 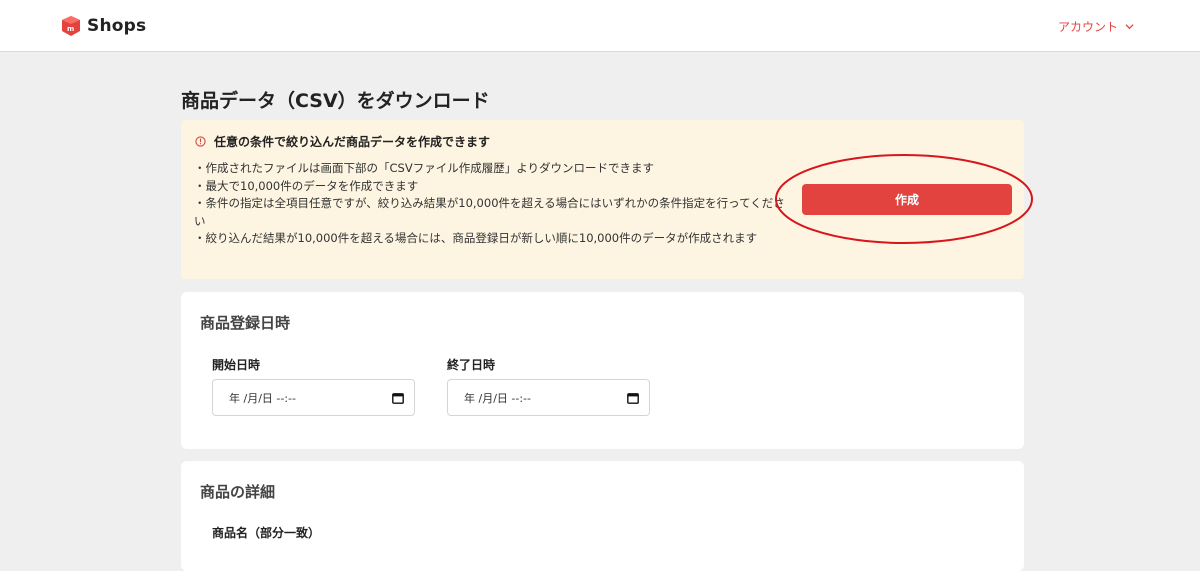 I want to click on product-details-title: 商品の詳細, so click(x=238, y=492).